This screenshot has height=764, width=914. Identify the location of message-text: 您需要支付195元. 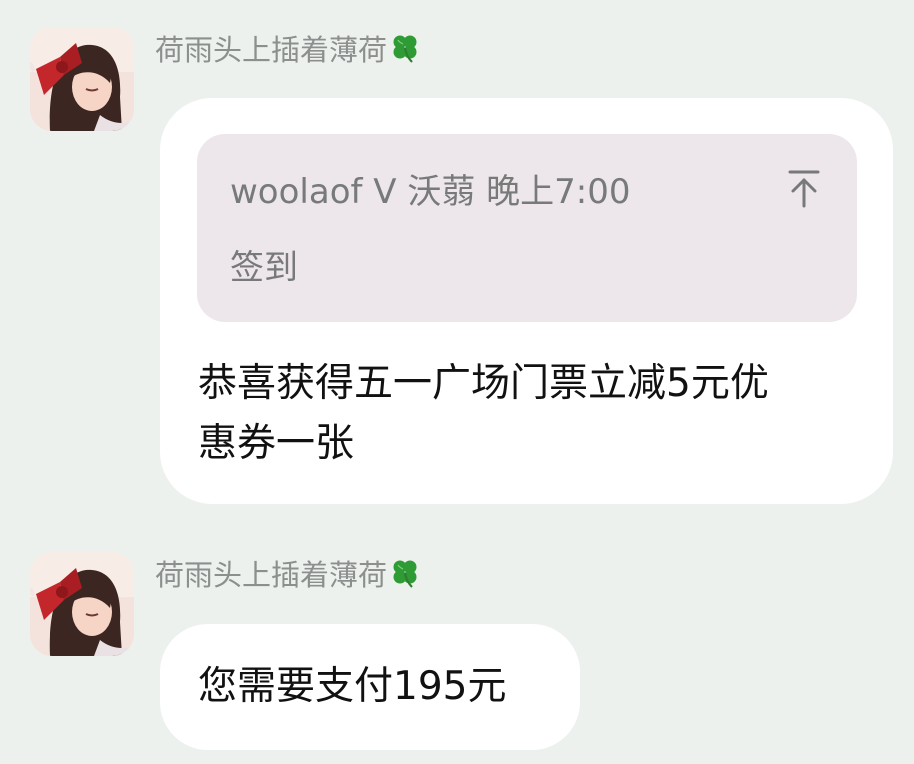
(352, 686).